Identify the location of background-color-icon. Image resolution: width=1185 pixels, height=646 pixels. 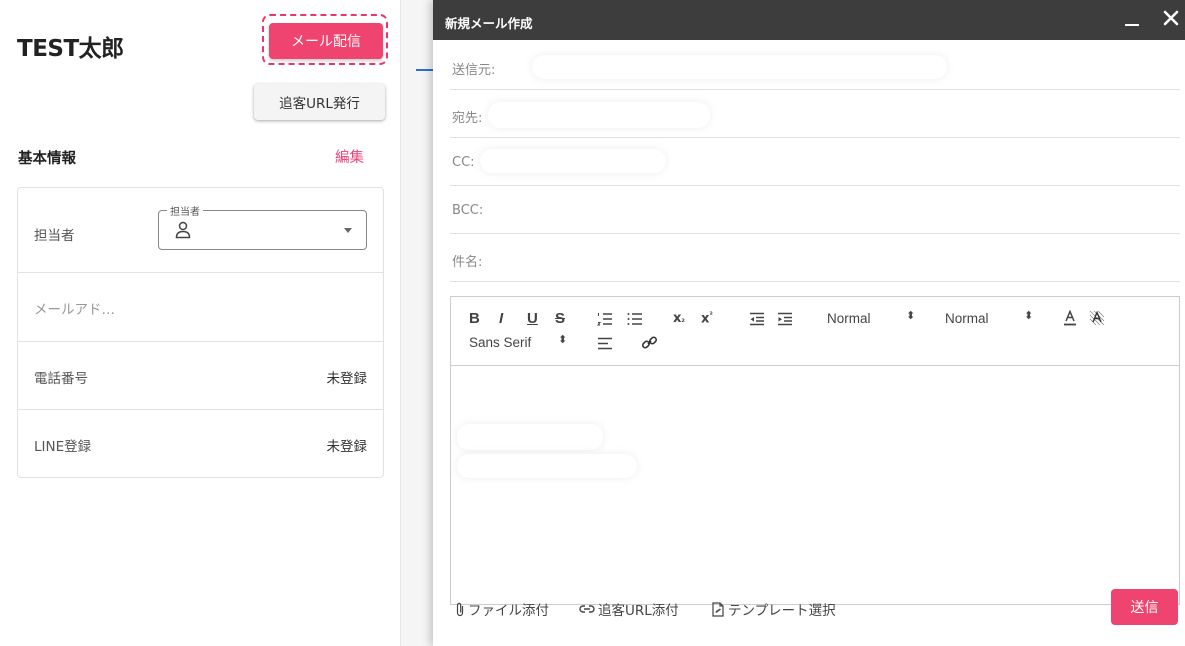
(1097, 318).